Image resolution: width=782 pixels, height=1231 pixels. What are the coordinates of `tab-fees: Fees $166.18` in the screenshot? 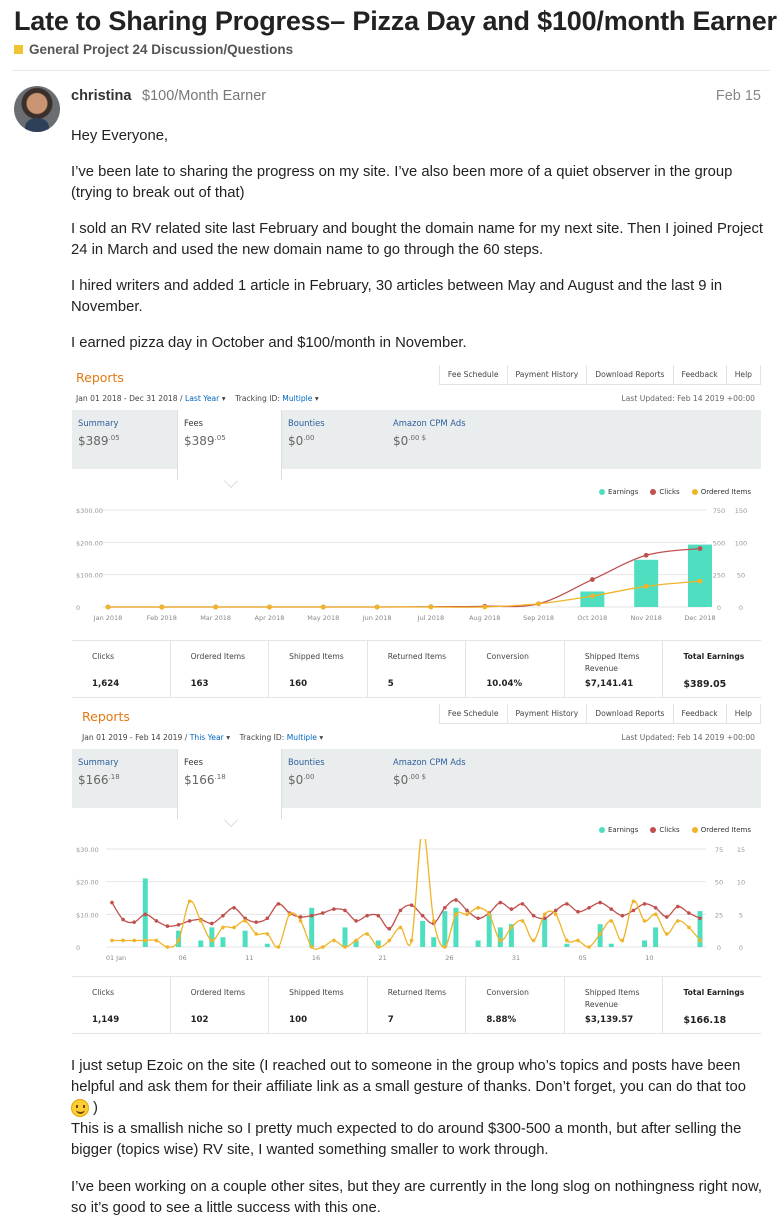 It's located at (229, 788).